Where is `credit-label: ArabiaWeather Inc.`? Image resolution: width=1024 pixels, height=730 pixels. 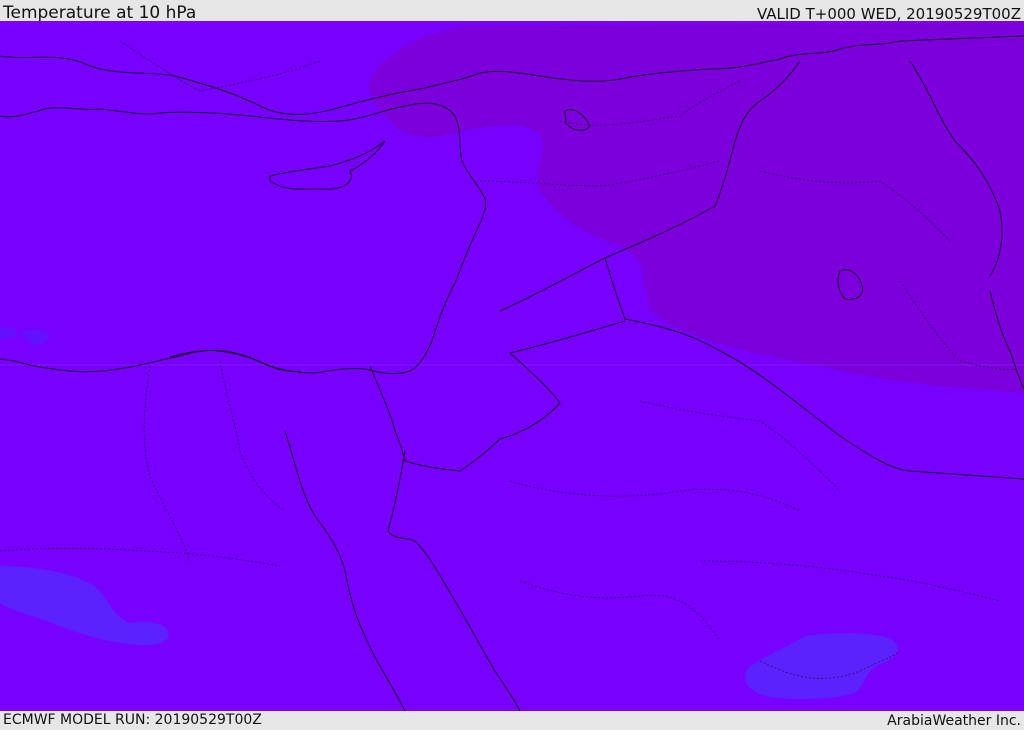 credit-label: ArabiaWeather Inc. is located at coordinates (954, 721).